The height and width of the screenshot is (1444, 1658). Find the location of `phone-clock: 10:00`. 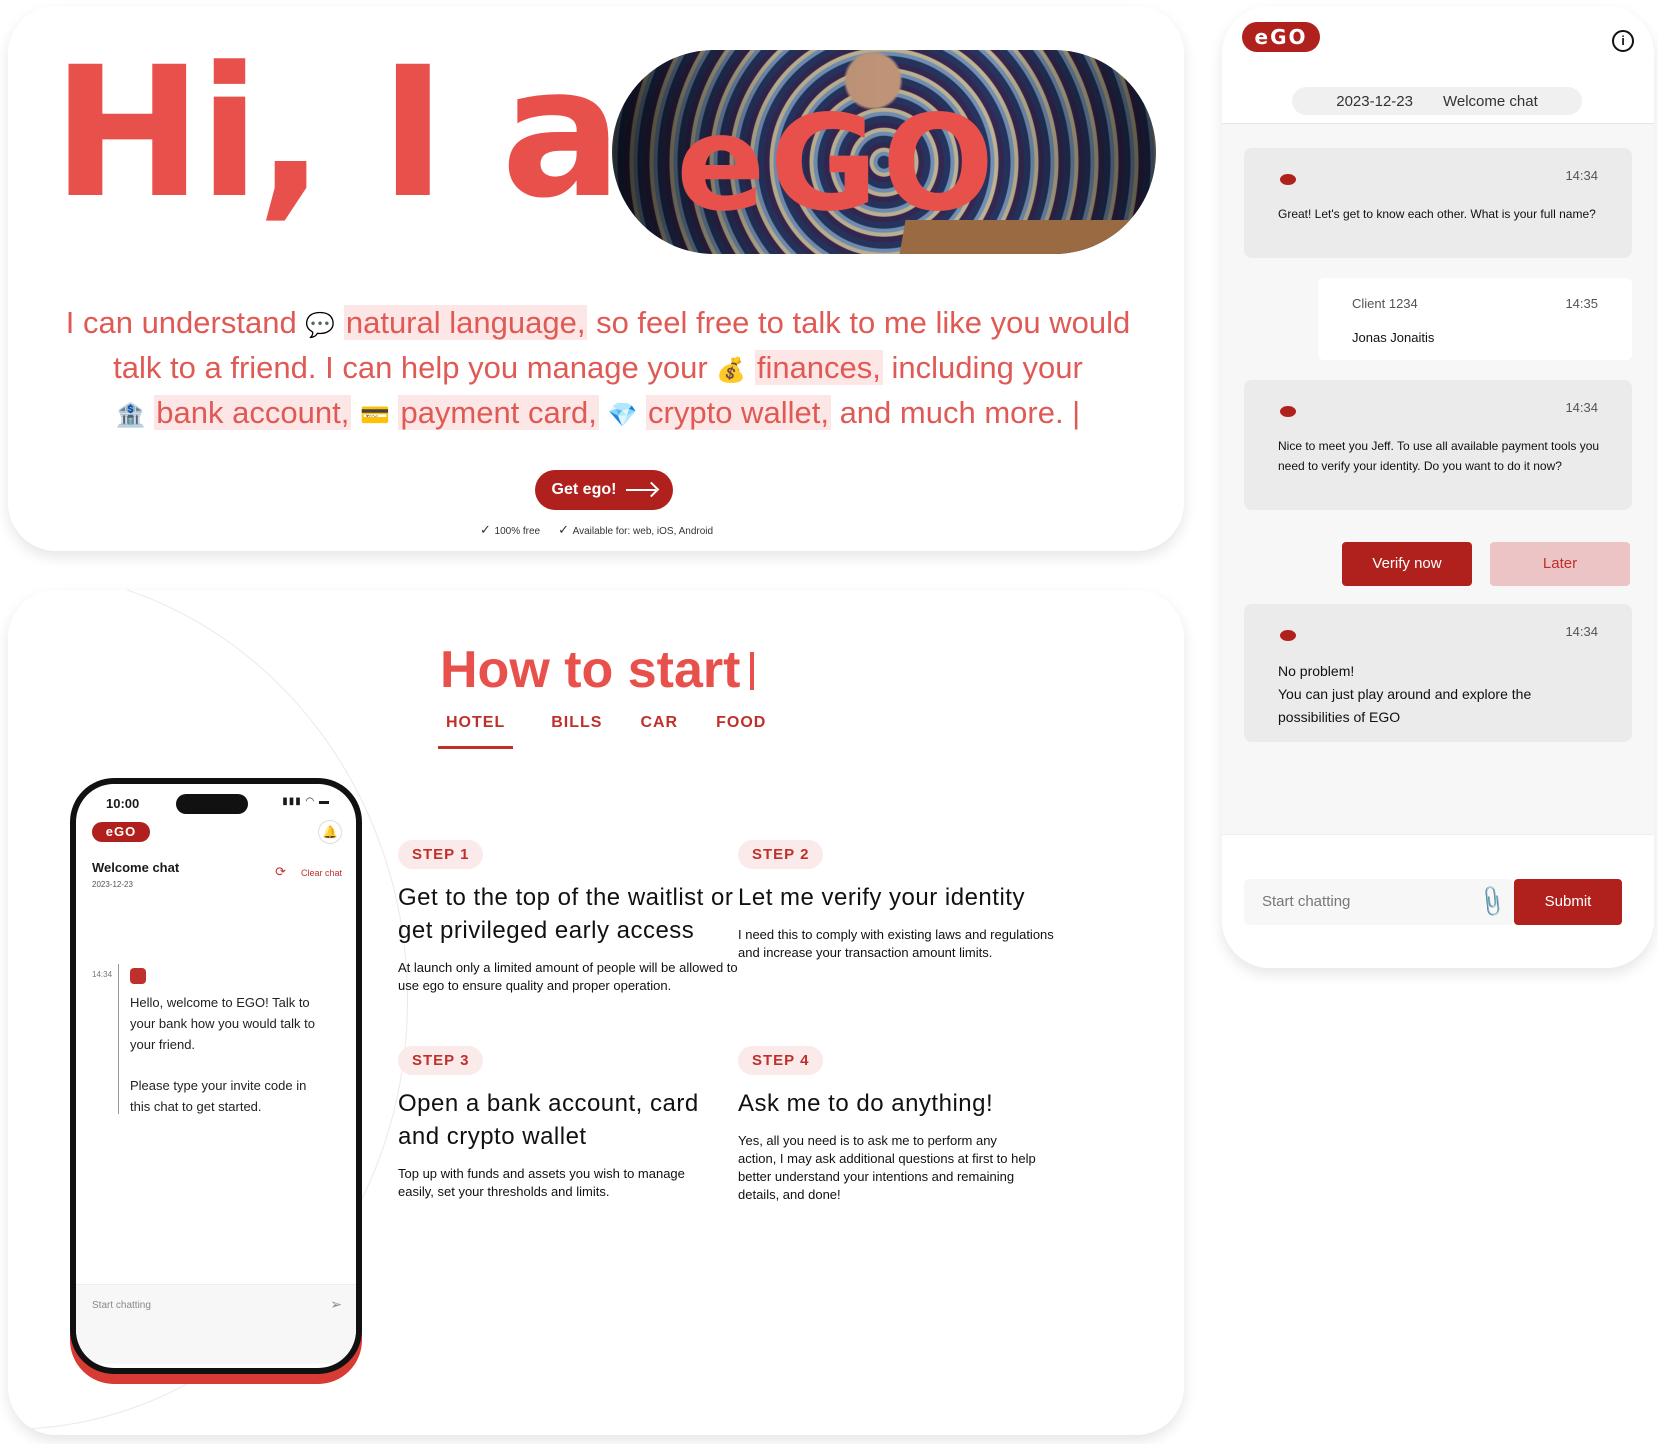

phone-clock: 10:00 is located at coordinates (123, 803).